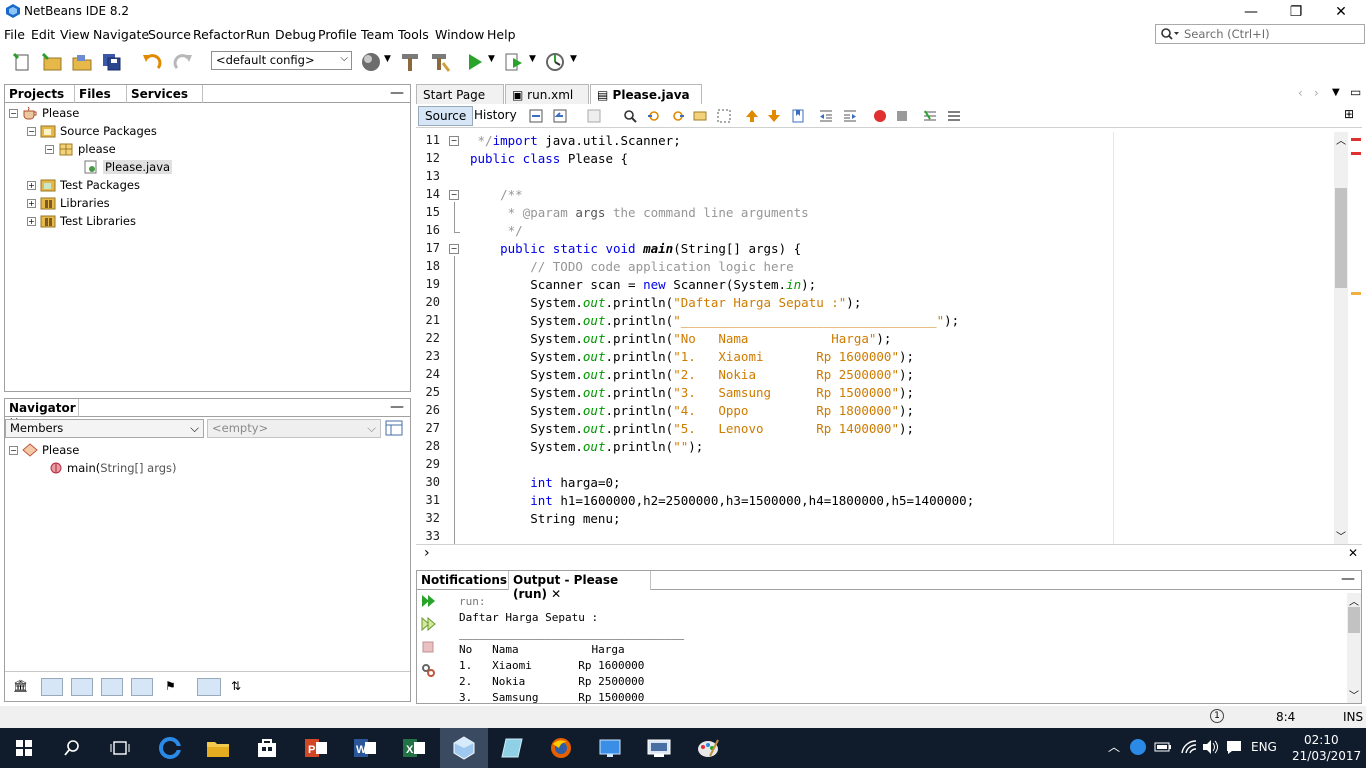 This screenshot has height=768, width=1366. What do you see at coordinates (80, 149) in the screenshot?
I see `tree-item-package: − please` at bounding box center [80, 149].